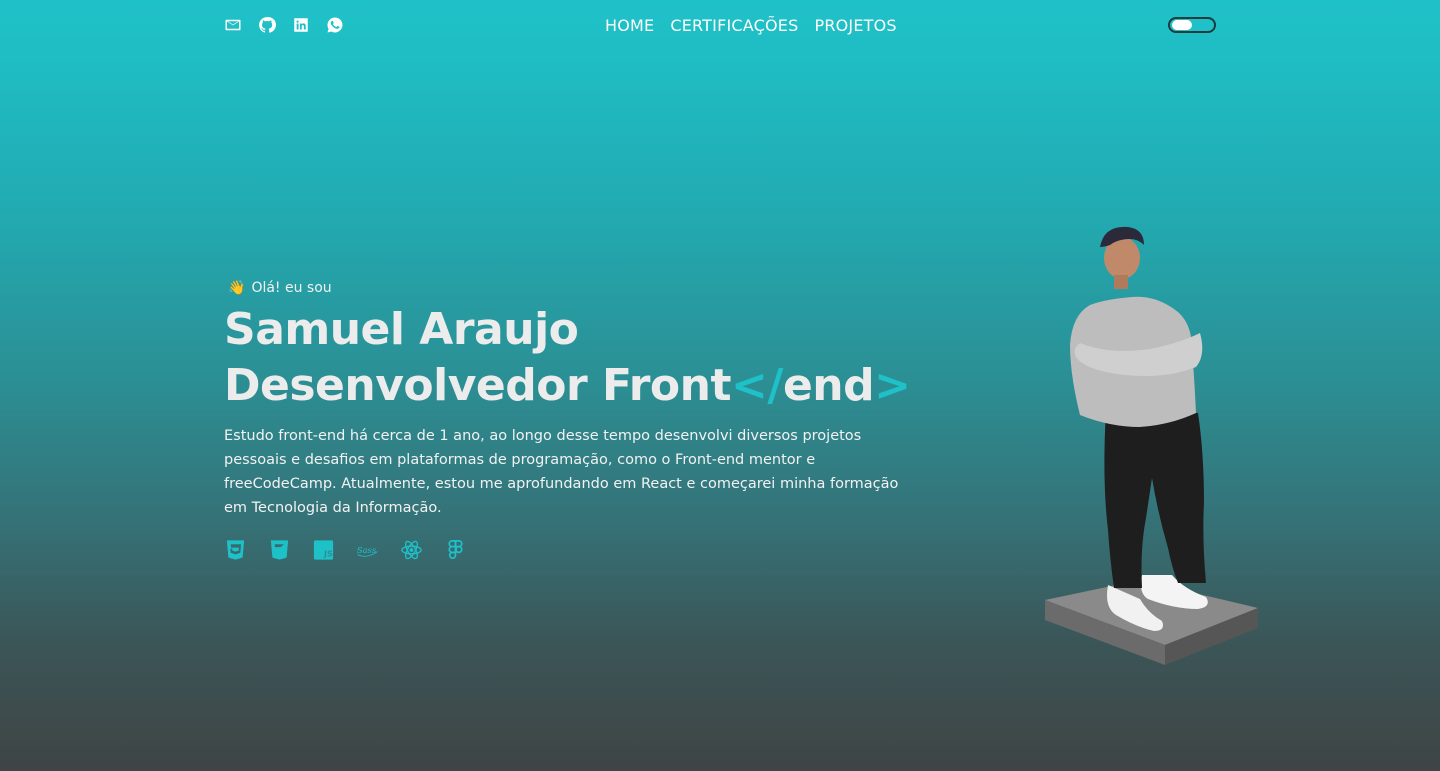  I want to click on whatsapp-icon, so click(335, 25).